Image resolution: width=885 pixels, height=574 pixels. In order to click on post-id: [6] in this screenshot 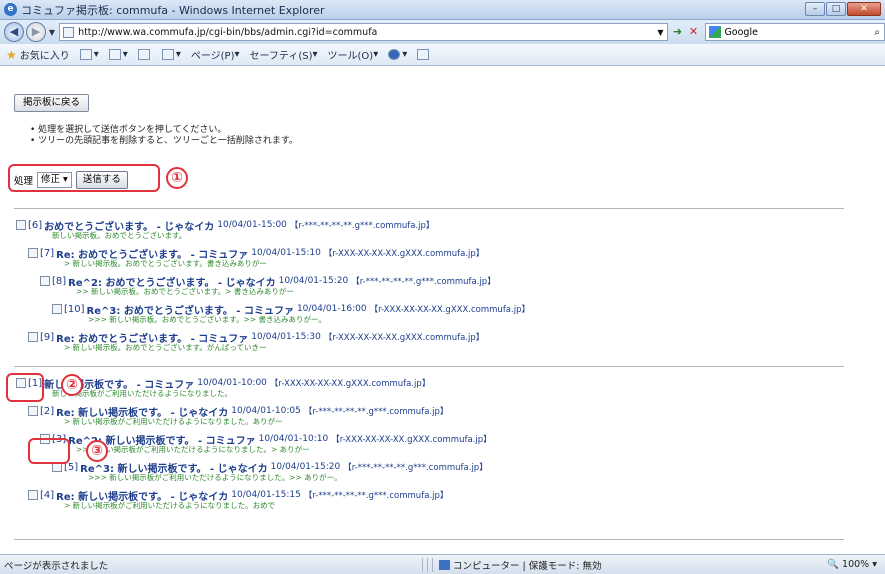, I will do `click(35, 225)`.